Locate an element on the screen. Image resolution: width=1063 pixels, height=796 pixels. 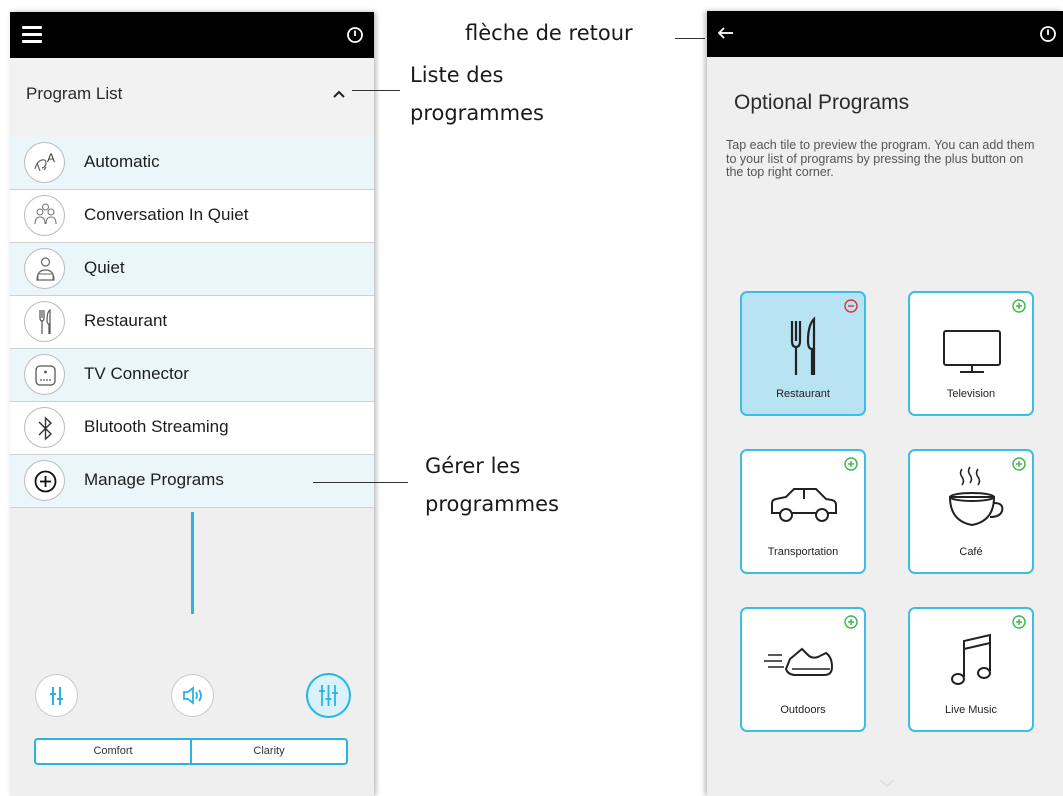
annotation-manage-line1: Gérer les is located at coordinates (473, 466).